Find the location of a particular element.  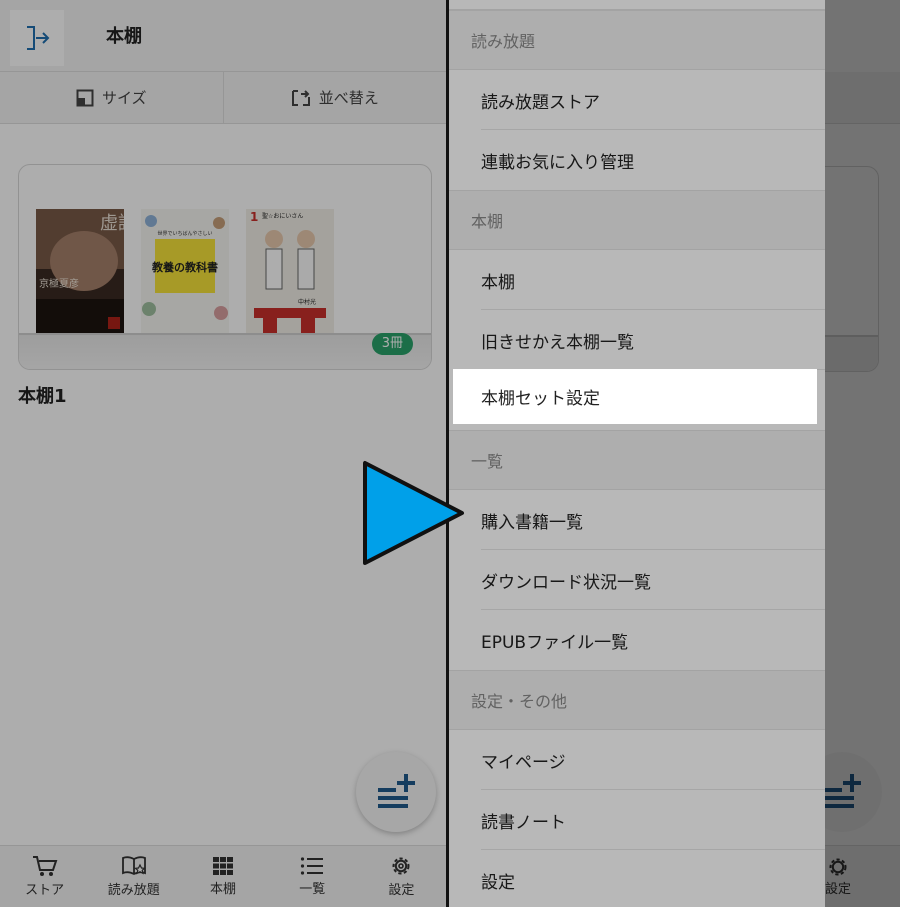

book-author: 中村光 is located at coordinates (307, 302).